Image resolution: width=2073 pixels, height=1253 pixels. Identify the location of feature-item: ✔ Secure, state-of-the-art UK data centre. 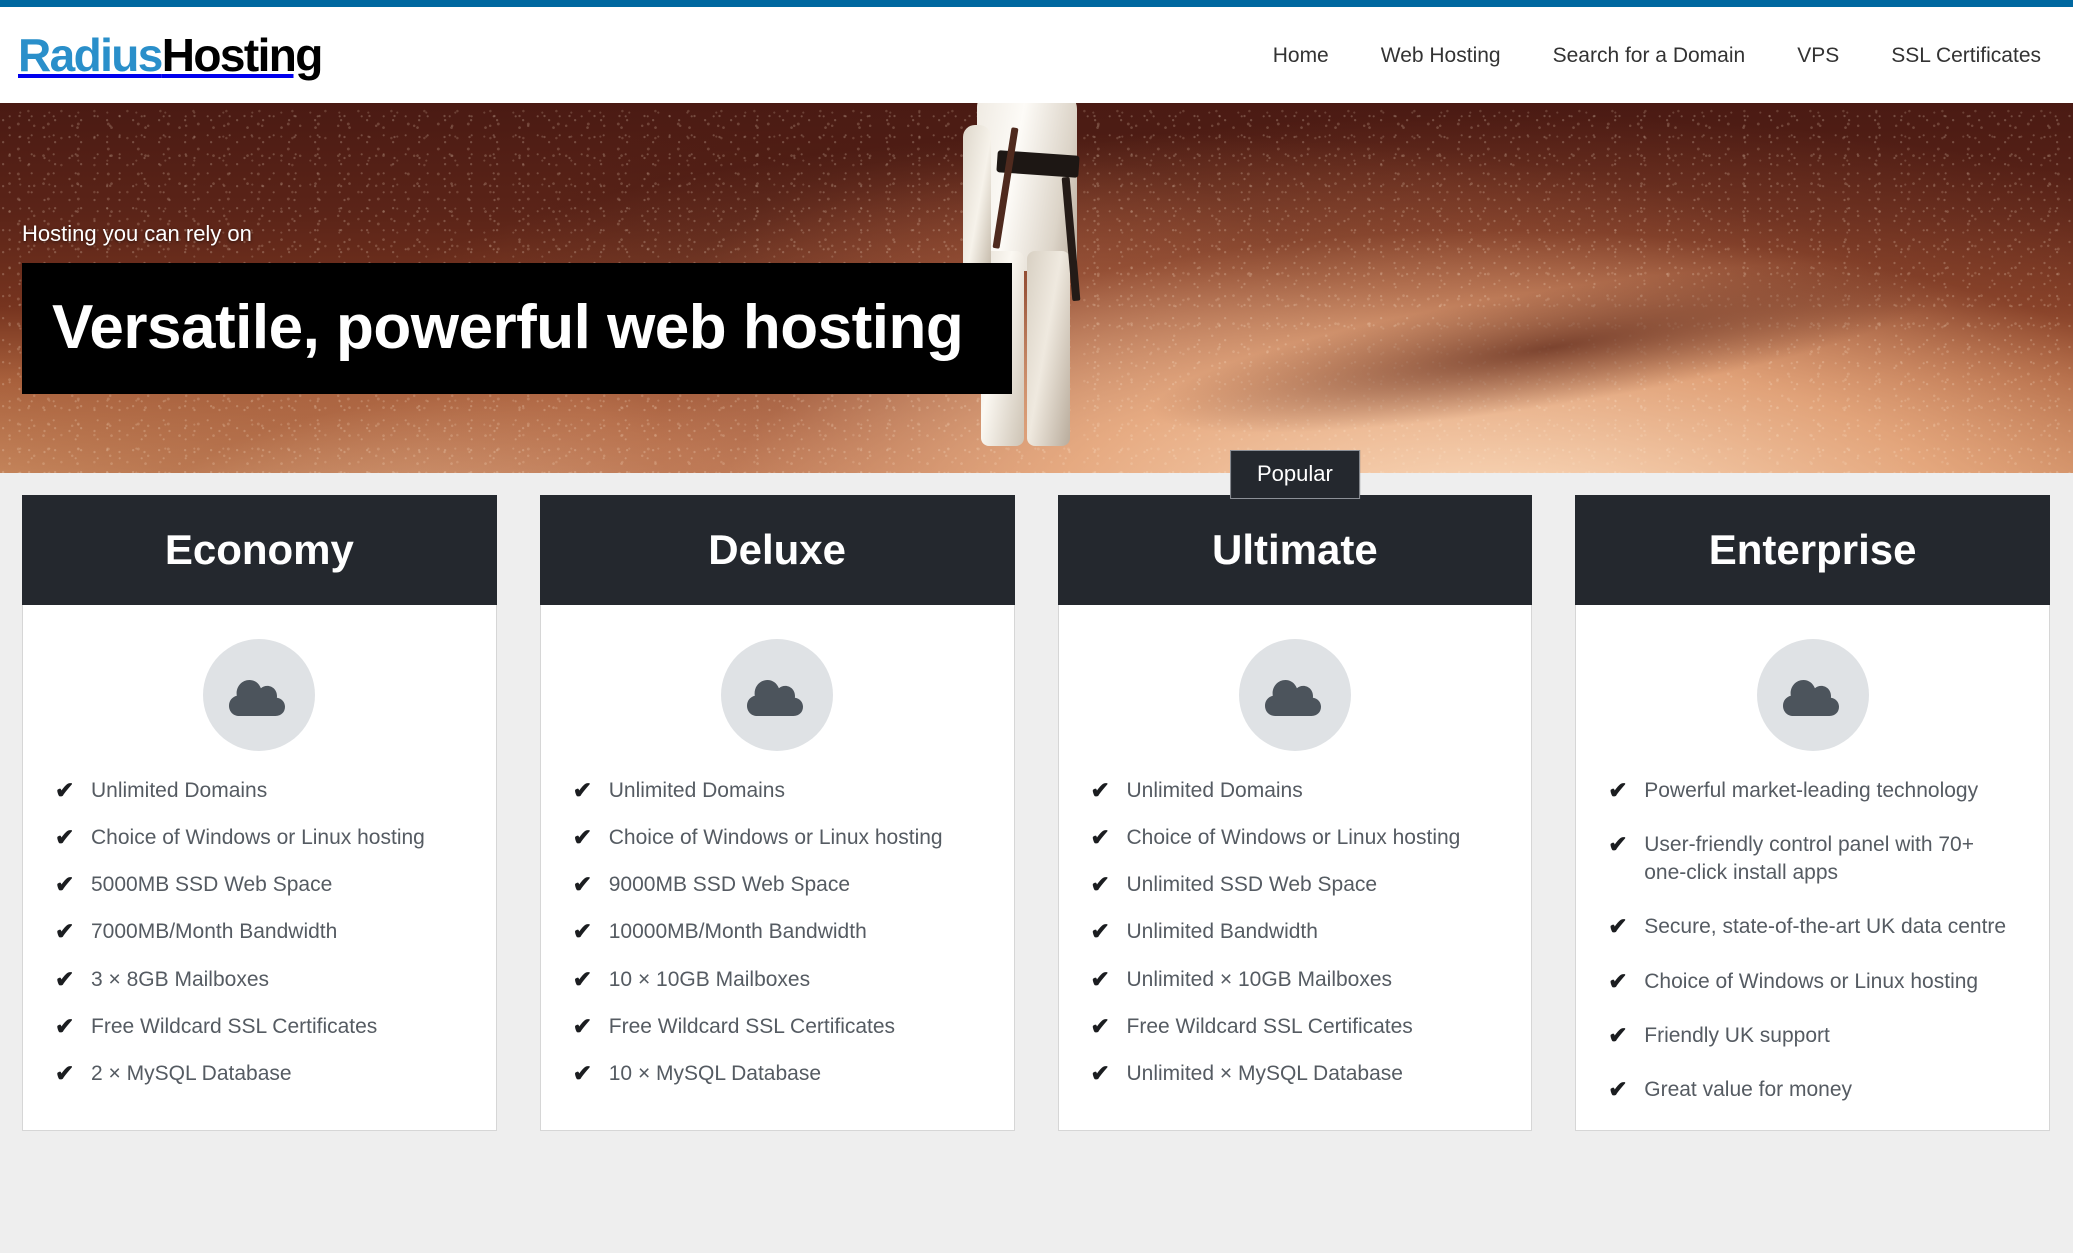
(1813, 927).